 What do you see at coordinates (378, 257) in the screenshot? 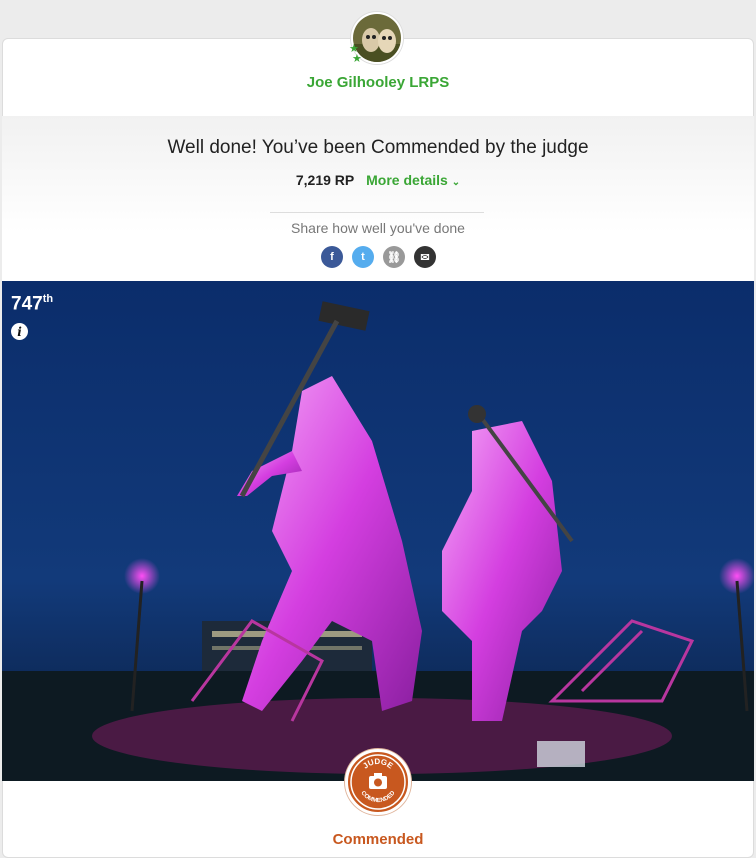
I see `share-buttons: f t ⛓ ✉` at bounding box center [378, 257].